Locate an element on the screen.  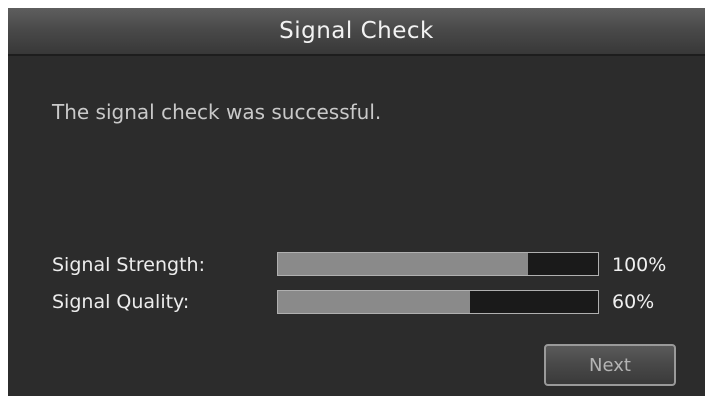
signal-quality-fill is located at coordinates (374, 302).